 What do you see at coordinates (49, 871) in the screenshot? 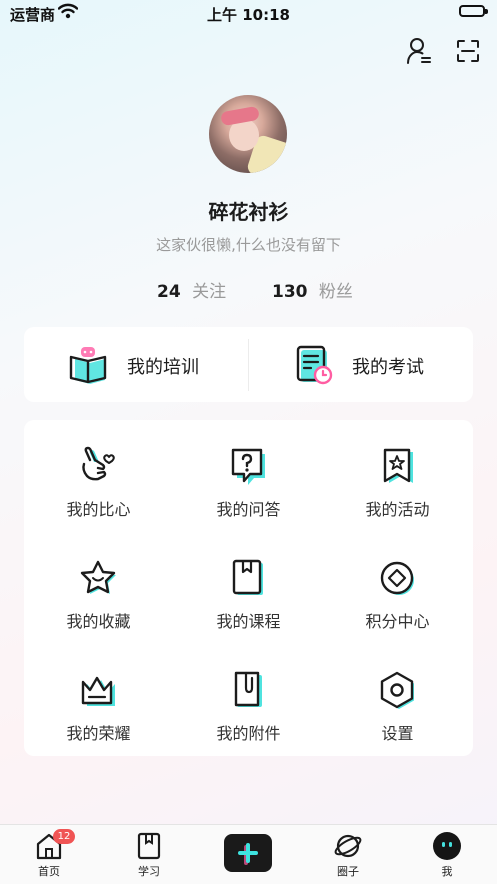
I see `tab-home-label: 首页` at bounding box center [49, 871].